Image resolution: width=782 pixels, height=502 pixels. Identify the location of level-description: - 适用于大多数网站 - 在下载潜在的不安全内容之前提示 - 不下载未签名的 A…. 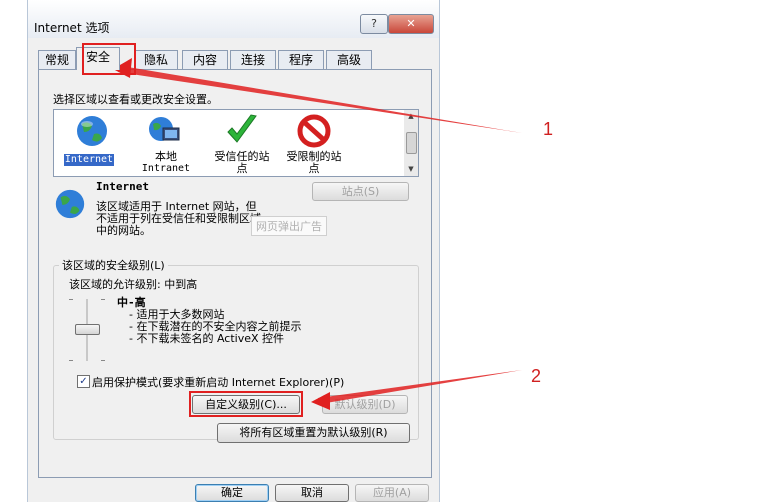
(215, 327).